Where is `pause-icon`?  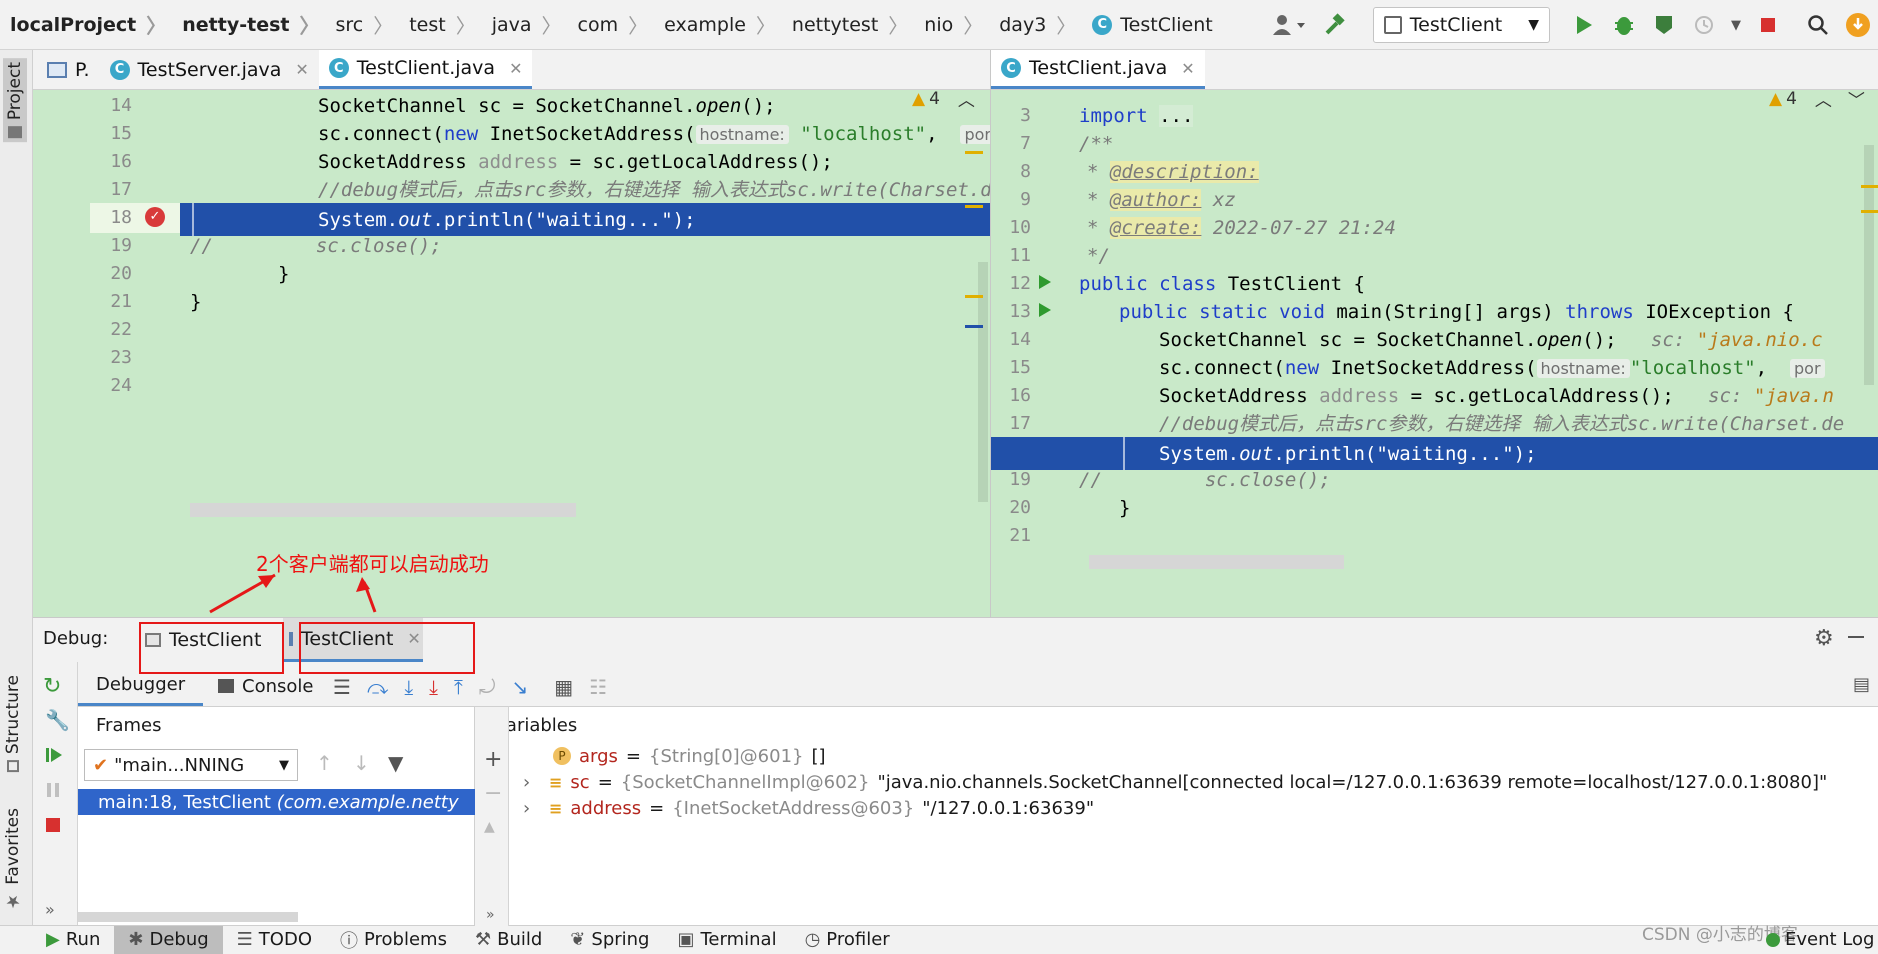 pause-icon is located at coordinates (53, 790).